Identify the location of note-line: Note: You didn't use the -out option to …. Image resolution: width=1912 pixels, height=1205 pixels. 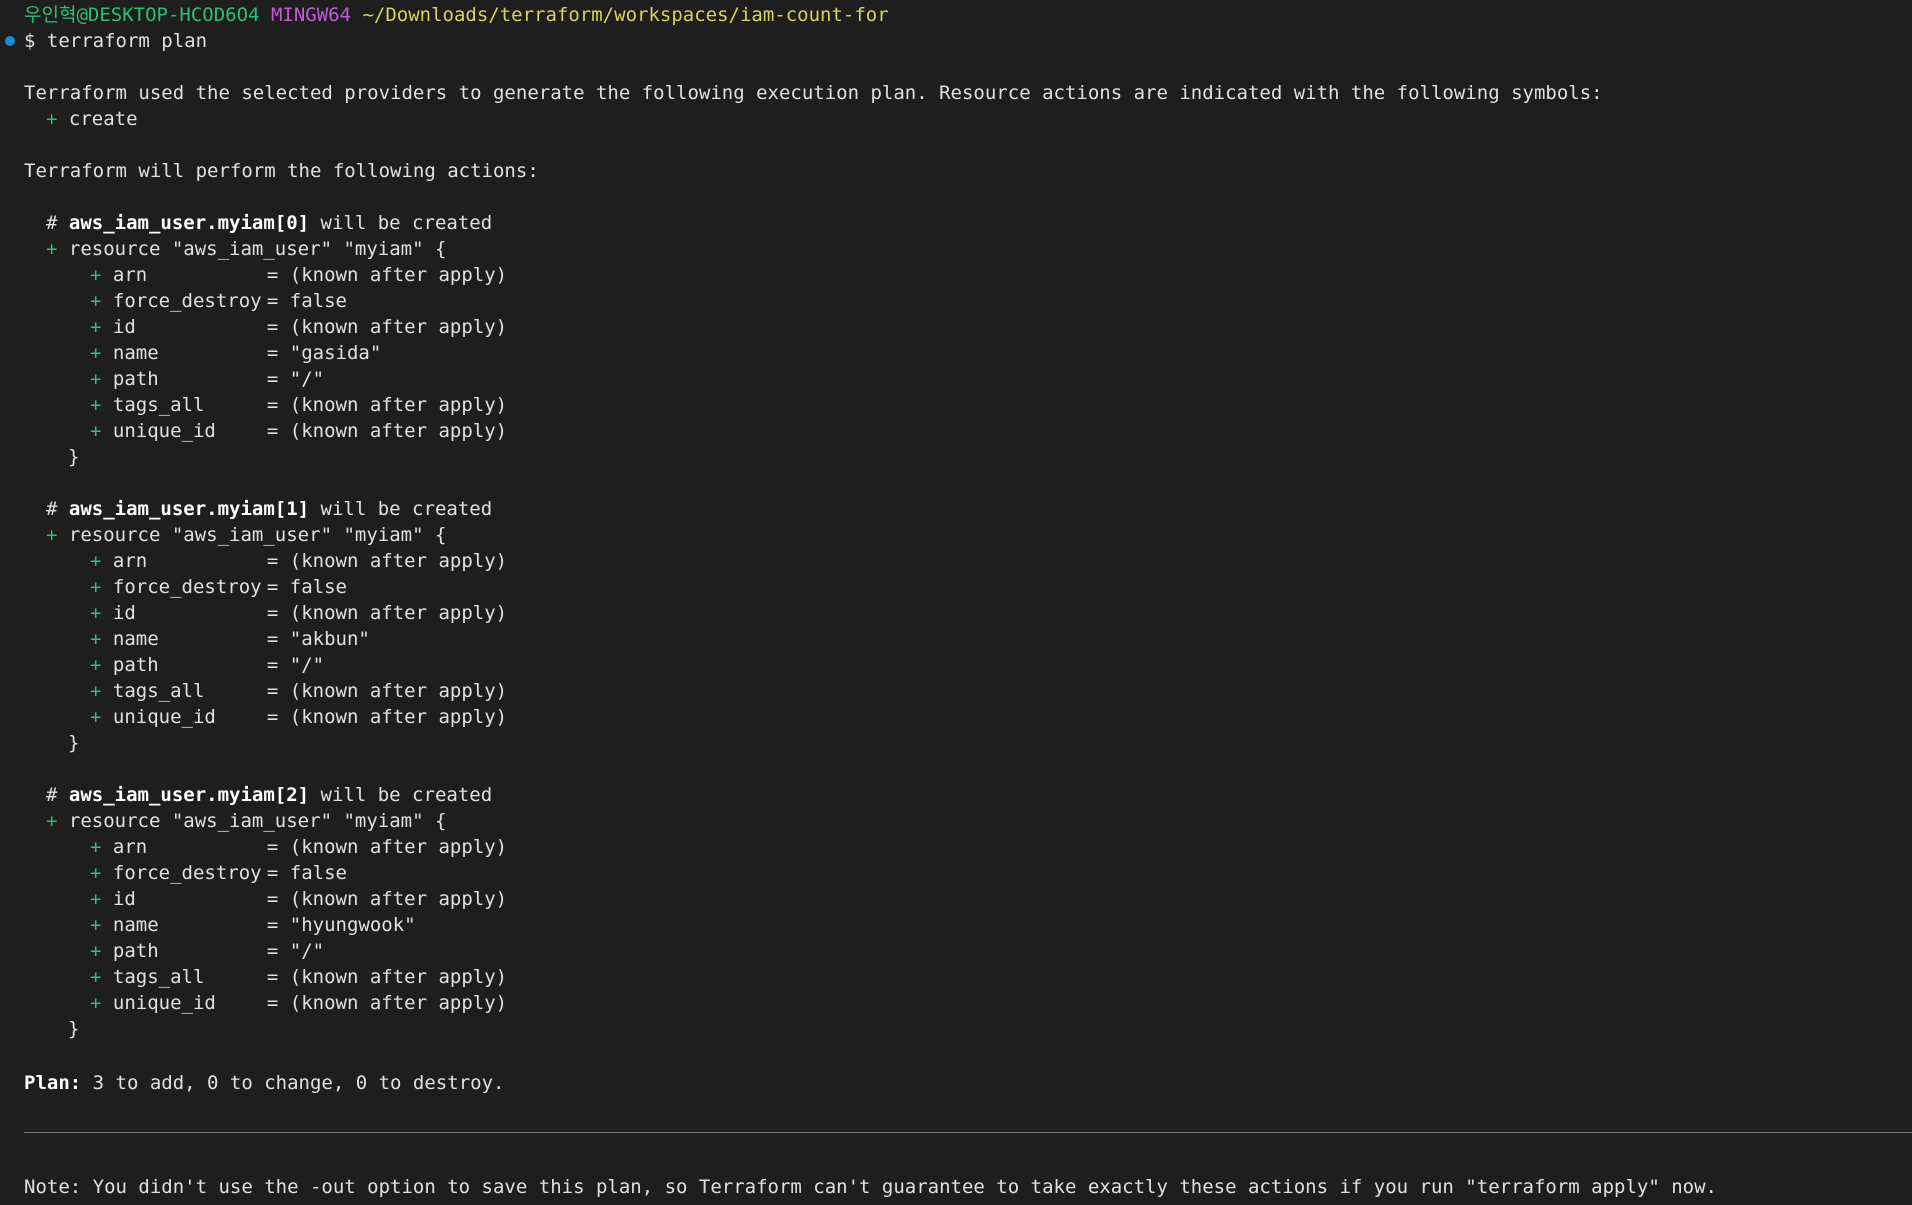
(870, 1187).